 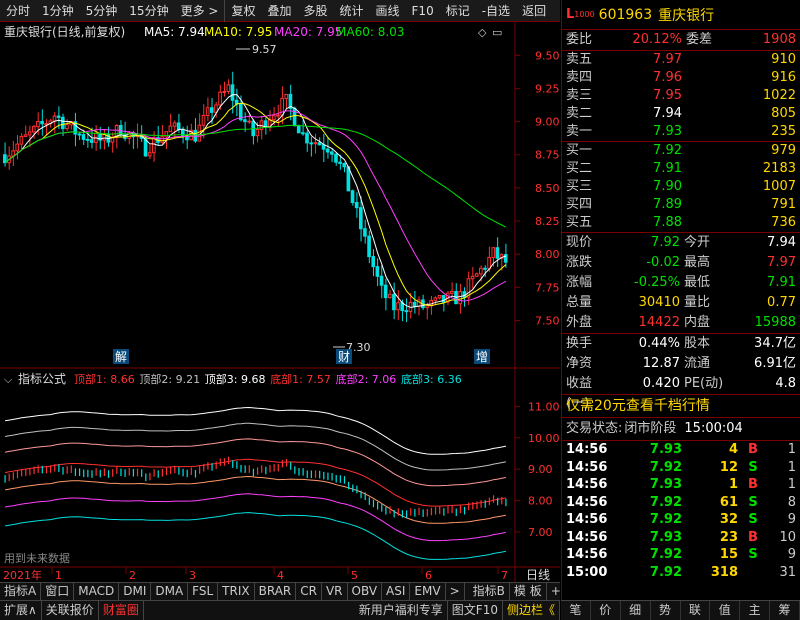 I want to click on indicator-item-0: 顶部1: 8.66, so click(x=104, y=379).